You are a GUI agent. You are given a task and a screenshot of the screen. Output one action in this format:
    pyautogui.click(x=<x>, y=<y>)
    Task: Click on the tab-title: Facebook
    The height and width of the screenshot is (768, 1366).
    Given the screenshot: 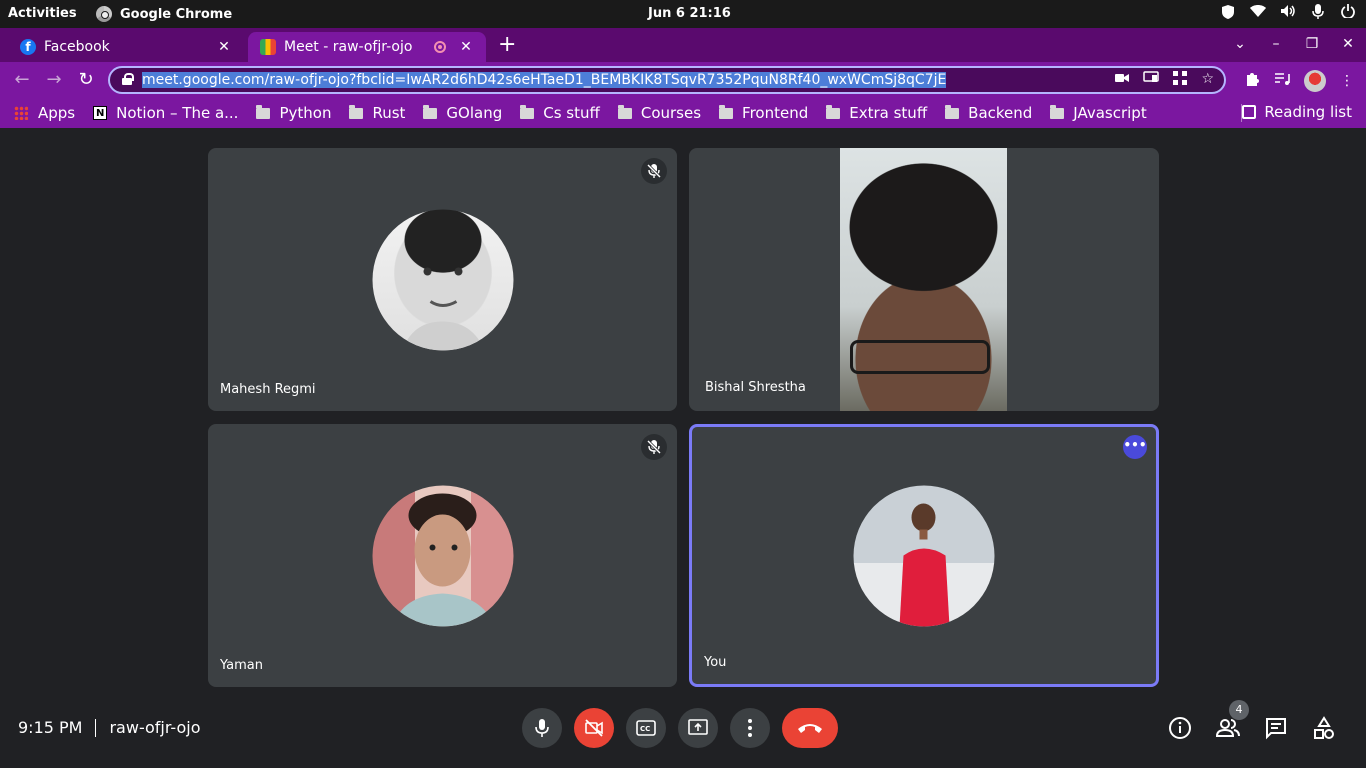 What is the action you would take?
    pyautogui.click(x=77, y=47)
    